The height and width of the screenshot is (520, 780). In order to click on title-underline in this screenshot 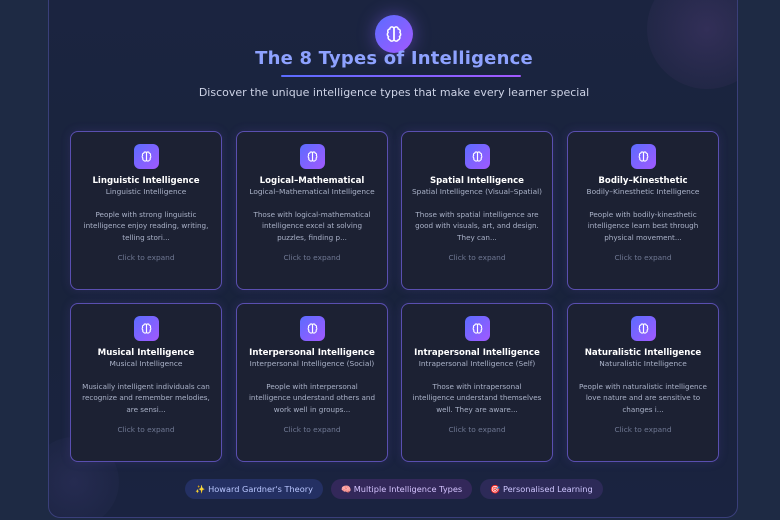, I will do `click(401, 76)`.